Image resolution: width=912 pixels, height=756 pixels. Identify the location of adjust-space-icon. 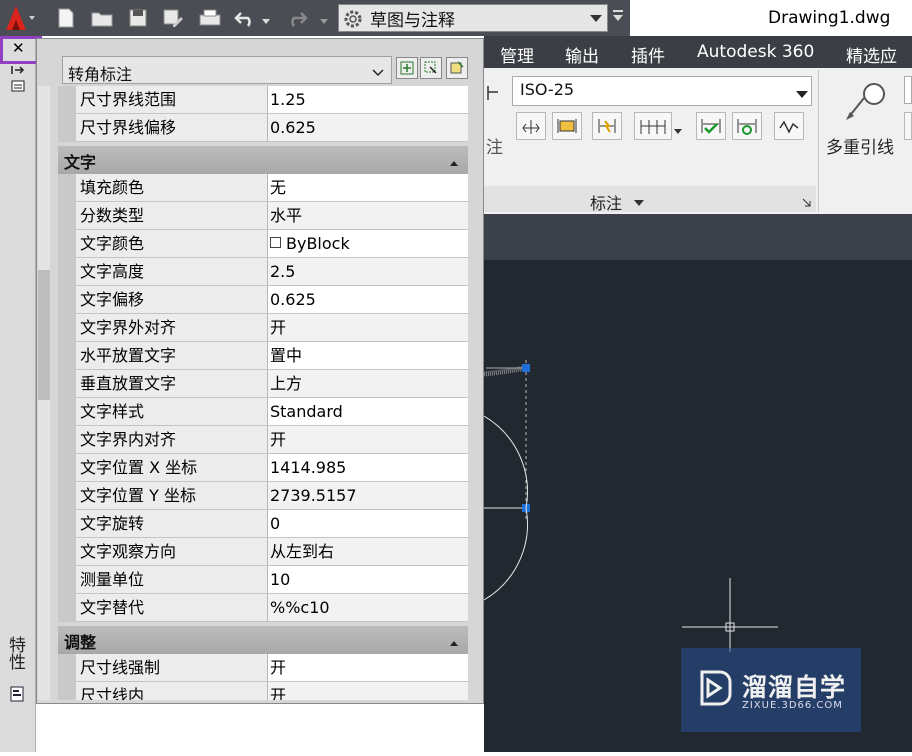
(567, 126).